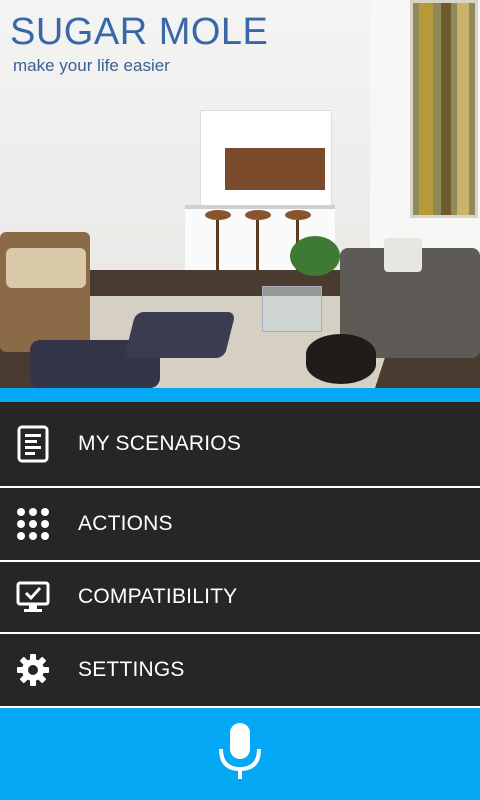  I want to click on sofa-left, so click(45, 292).